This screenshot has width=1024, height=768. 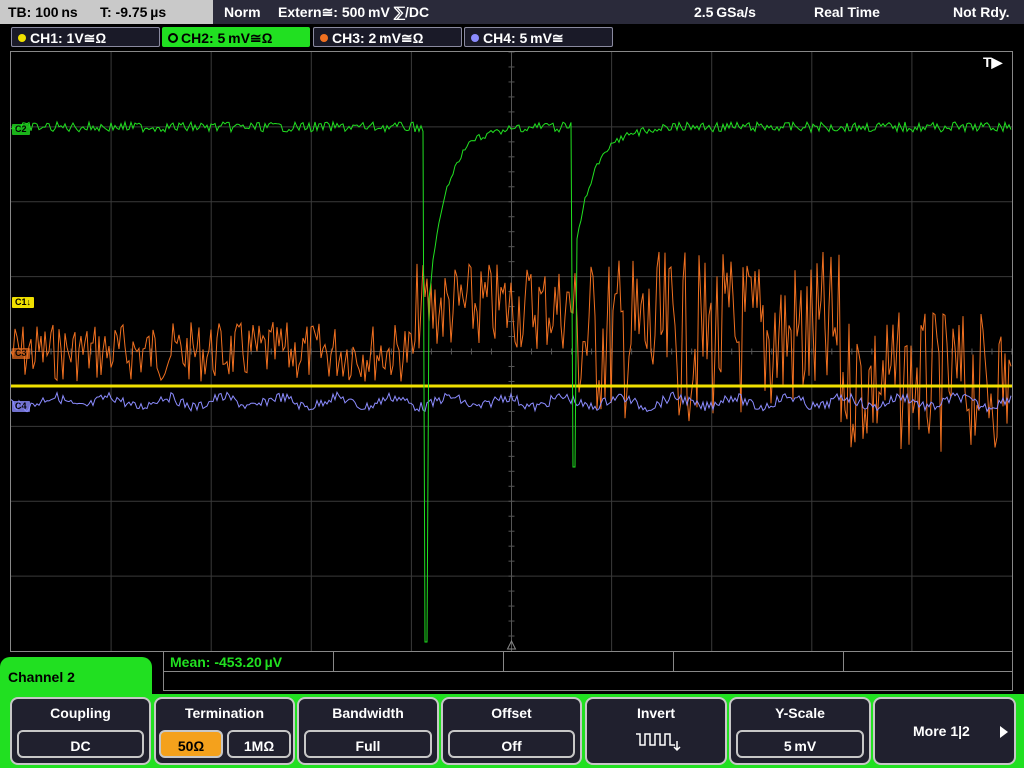 What do you see at coordinates (353, 12) in the screenshot?
I see `trigger-source-label: Extern≅: 500 mV ⅀/DC` at bounding box center [353, 12].